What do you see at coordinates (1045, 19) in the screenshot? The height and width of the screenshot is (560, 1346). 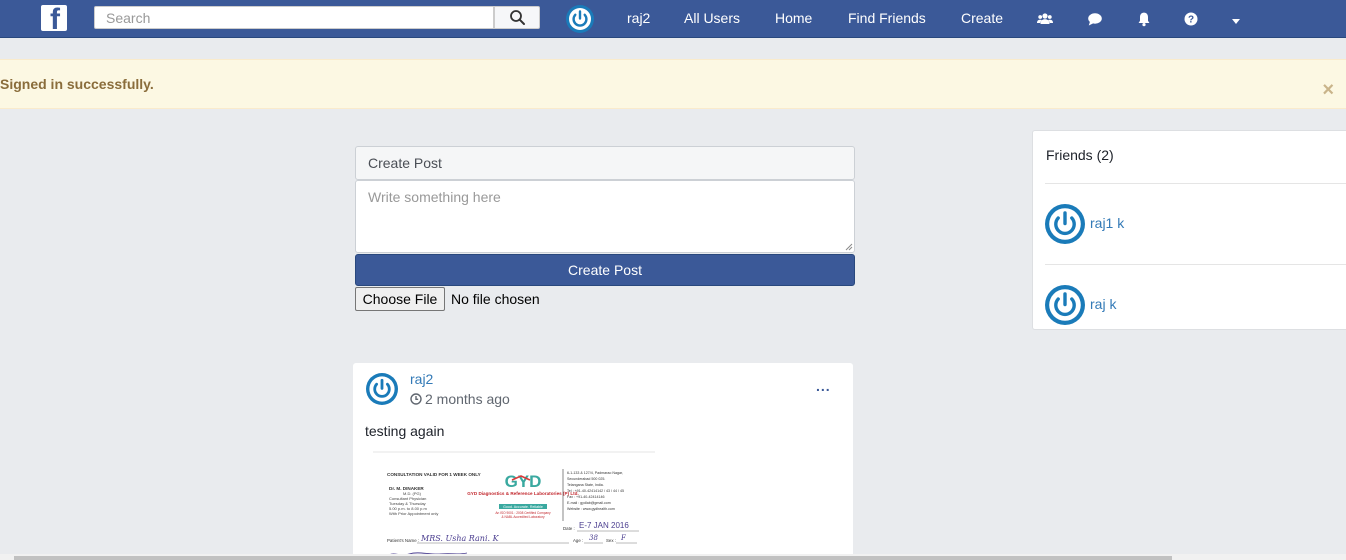 I see `friend-requests-icon` at bounding box center [1045, 19].